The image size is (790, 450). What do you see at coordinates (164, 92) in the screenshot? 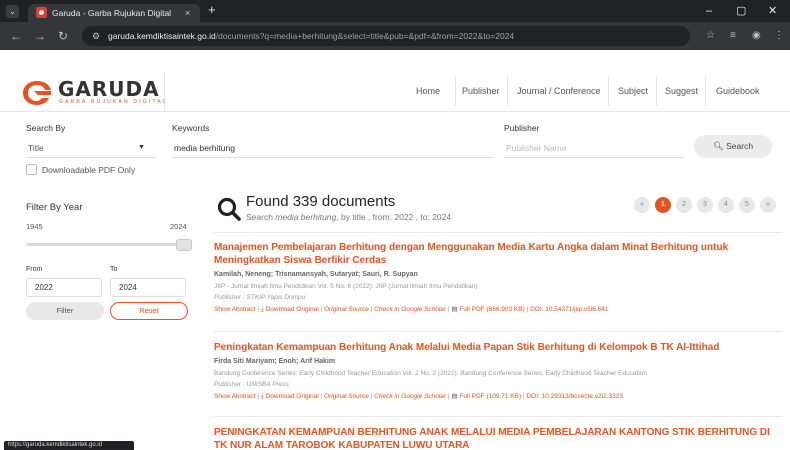
I see `header-divider` at bounding box center [164, 92].